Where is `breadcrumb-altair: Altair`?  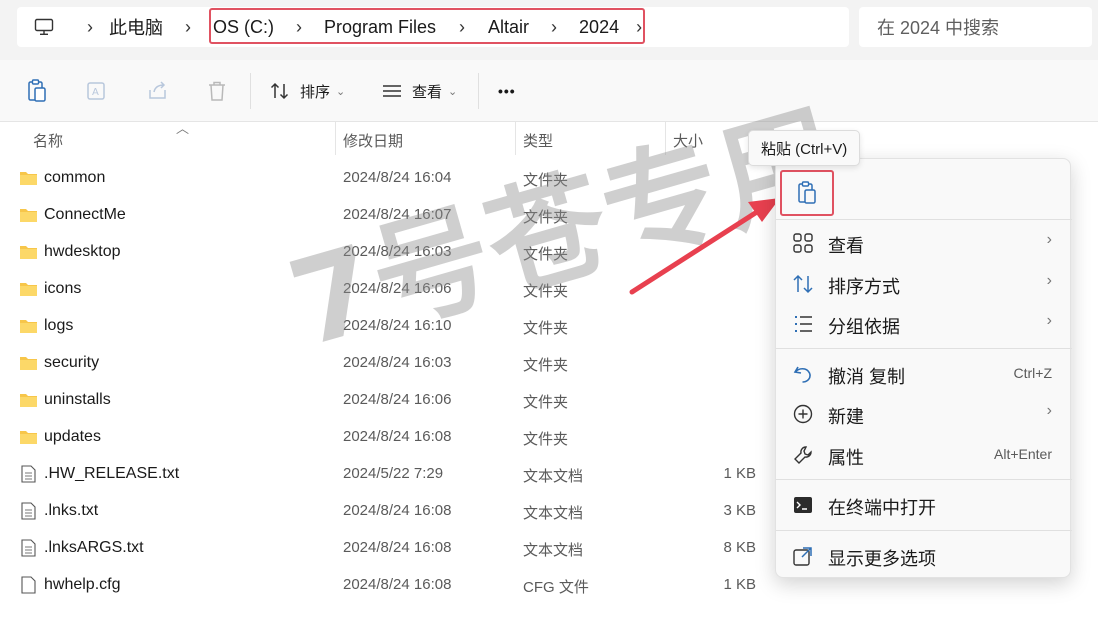 breadcrumb-altair: Altair is located at coordinates (508, 27).